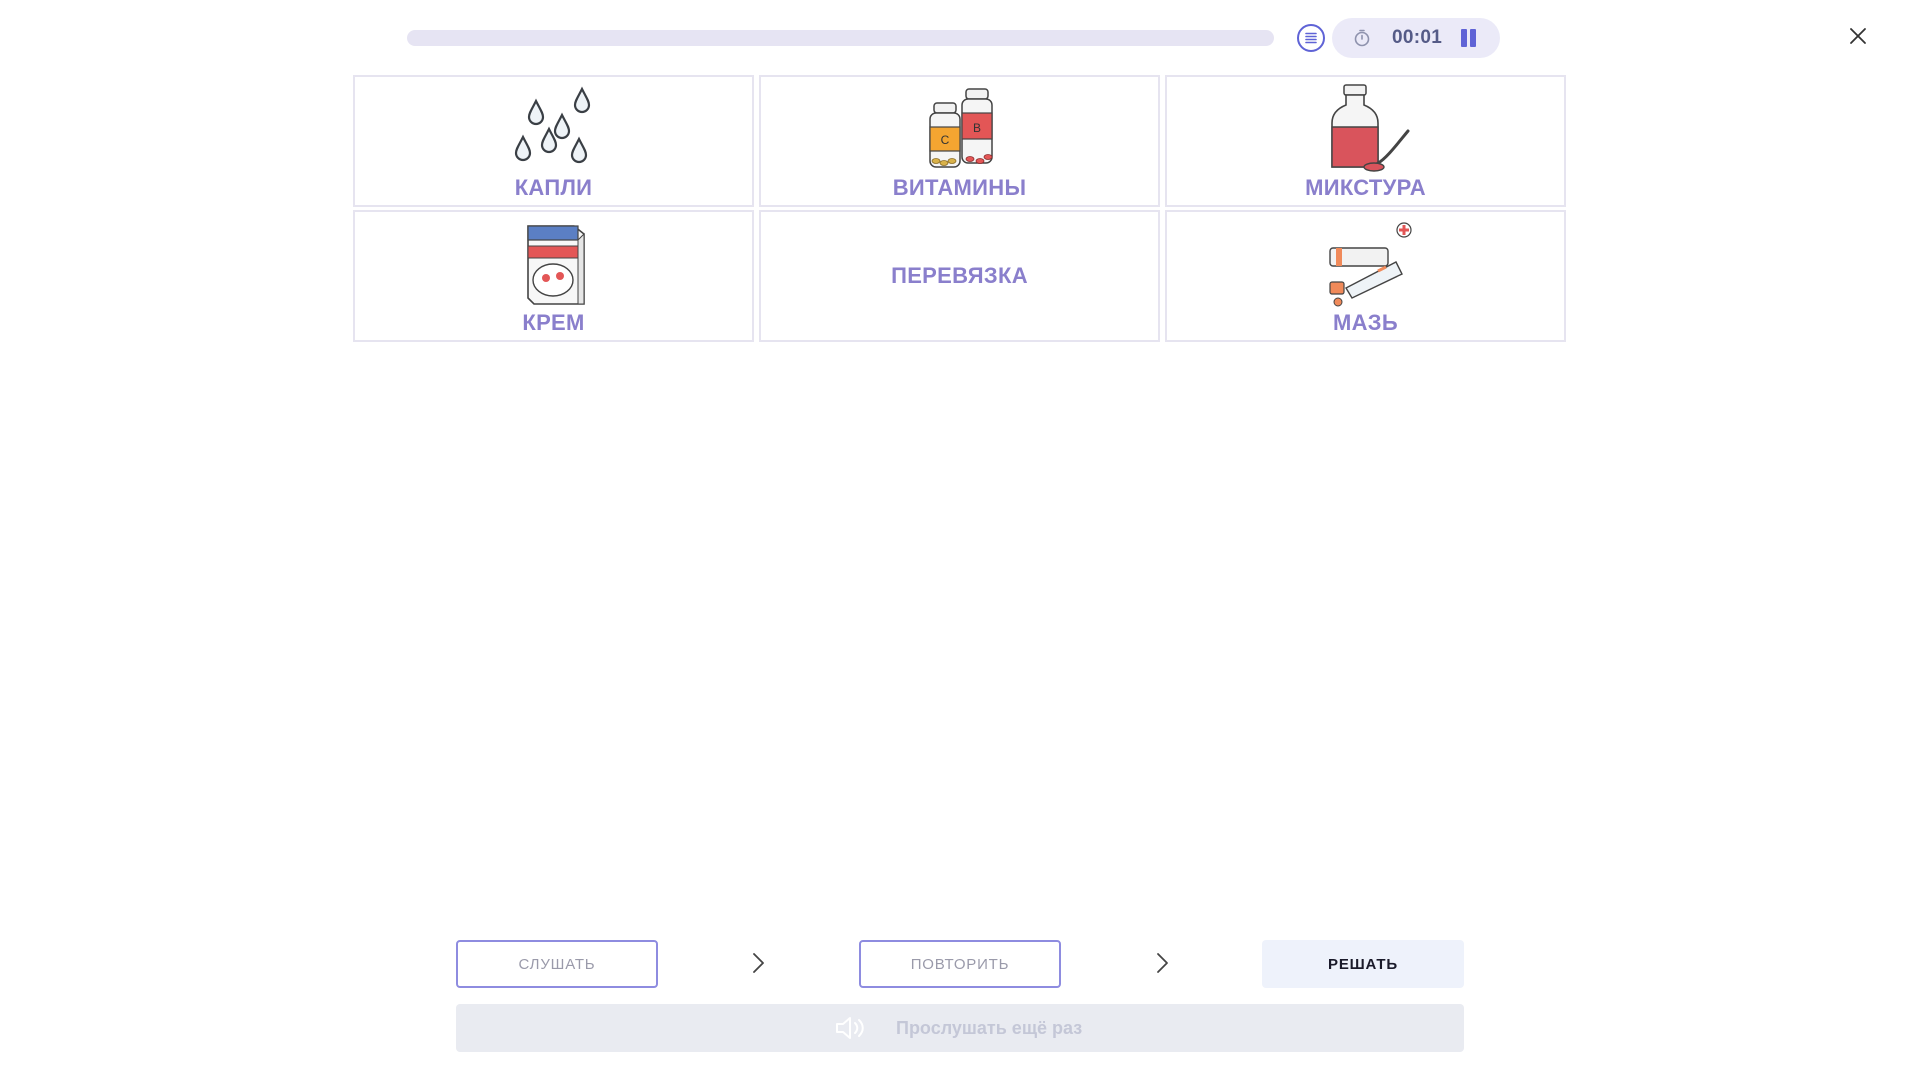 This screenshot has width=1920, height=1080. I want to click on card-drops: КАПЛИ, so click(553, 141).